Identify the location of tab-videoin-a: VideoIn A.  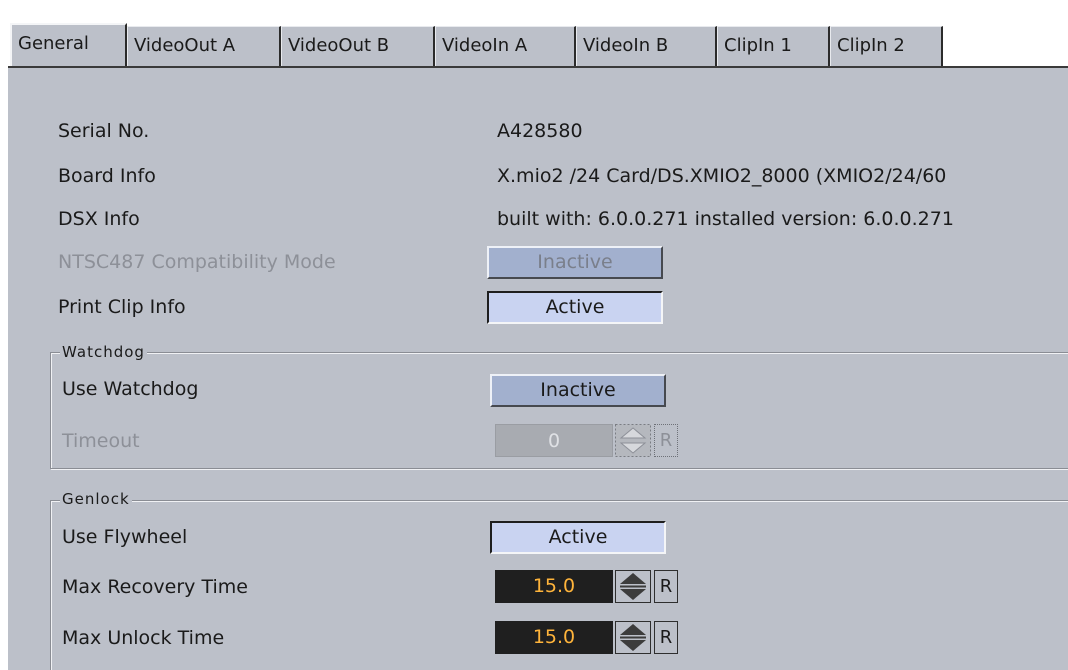
(505, 46).